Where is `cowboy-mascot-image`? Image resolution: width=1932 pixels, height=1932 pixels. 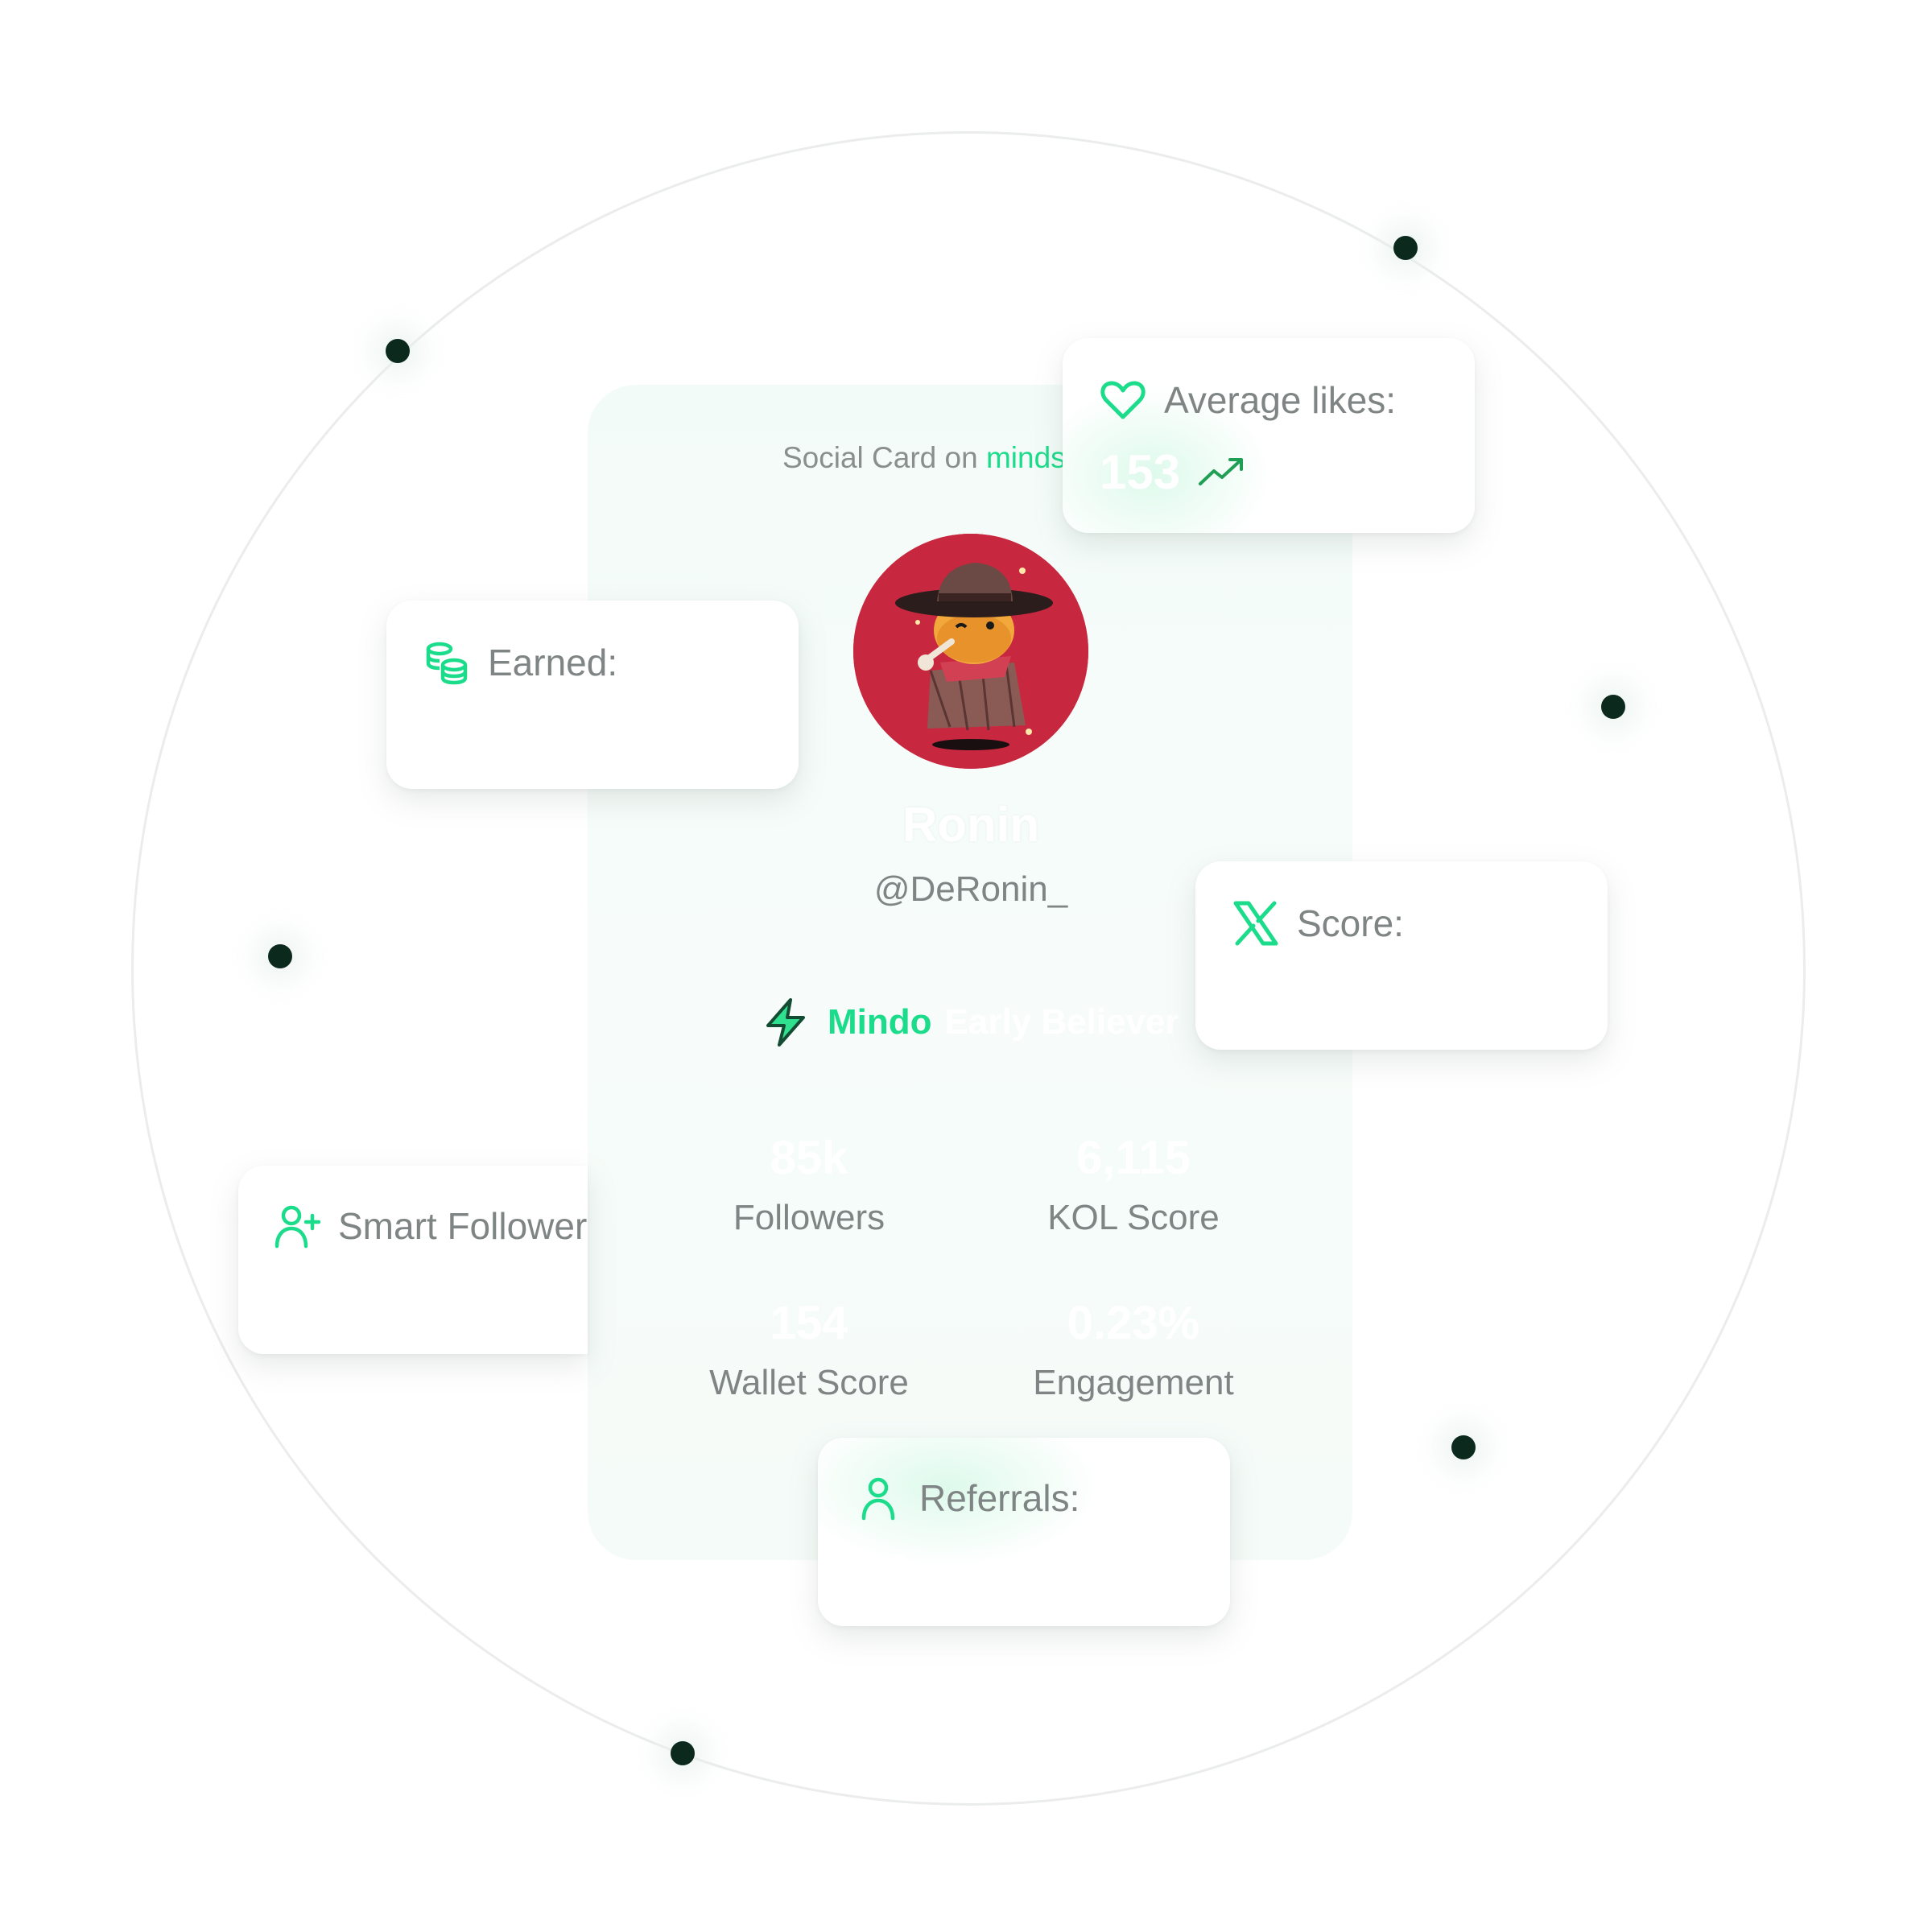 cowboy-mascot-image is located at coordinates (970, 651).